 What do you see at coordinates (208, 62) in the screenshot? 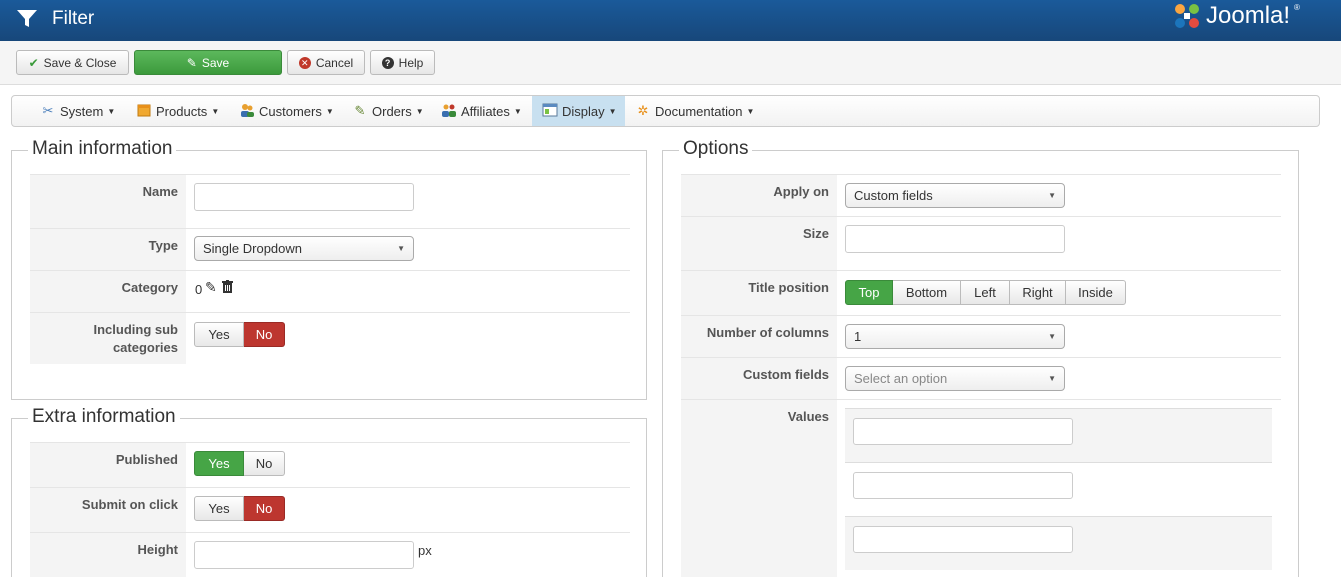
I see `save-button: ✎ Save` at bounding box center [208, 62].